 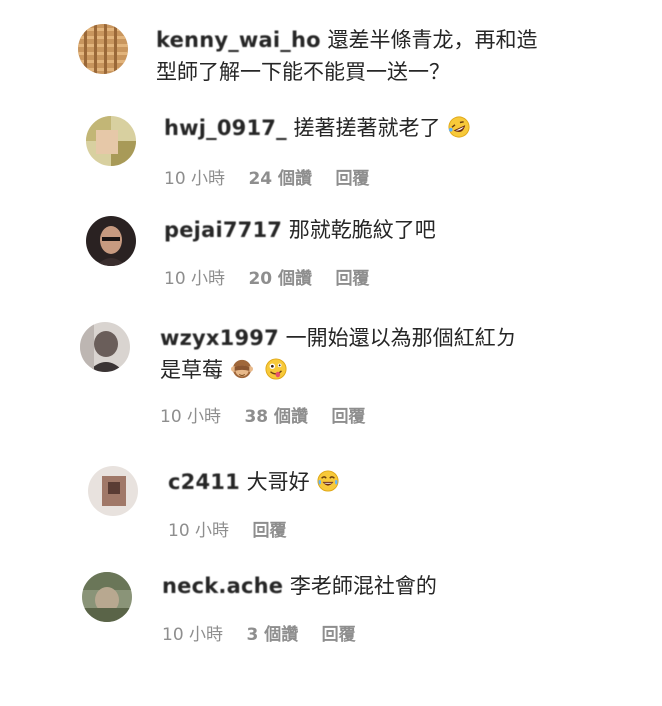 I want to click on comment-body: 型師了解一下能不能買一送一？, so click(x=303, y=72).